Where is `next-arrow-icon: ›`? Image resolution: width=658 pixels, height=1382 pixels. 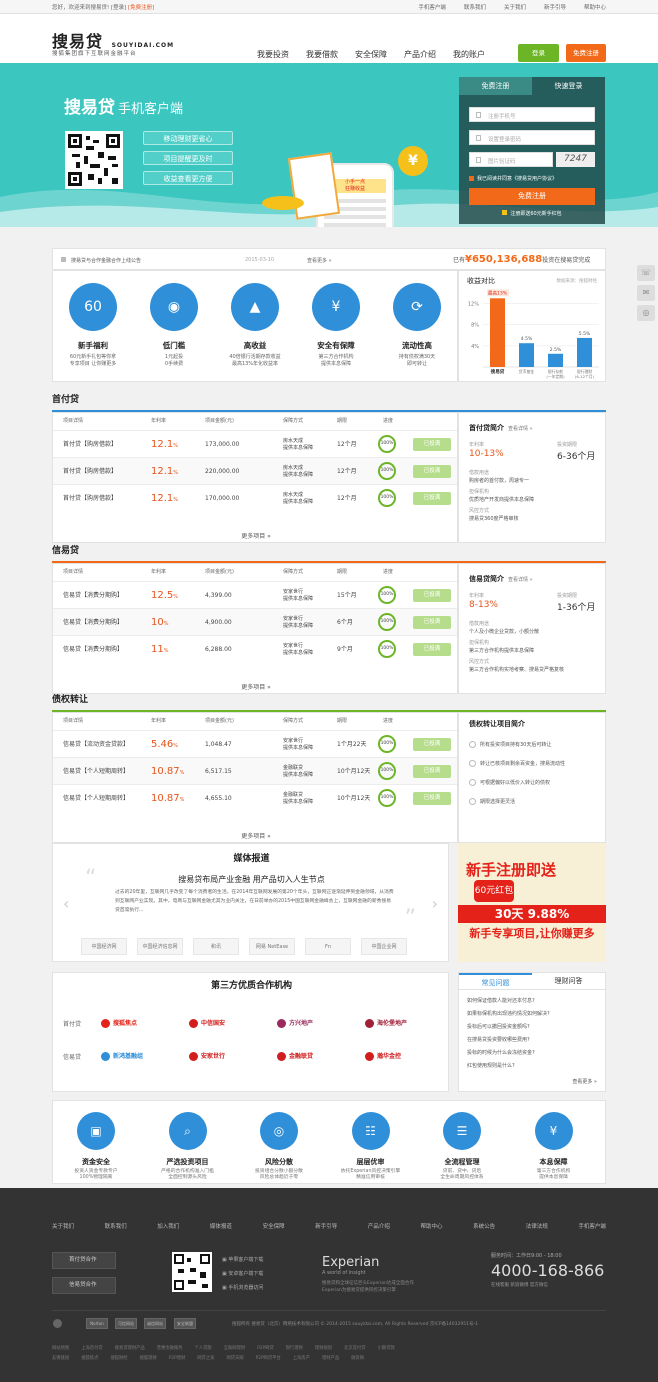 next-arrow-icon: › is located at coordinates (435, 903).